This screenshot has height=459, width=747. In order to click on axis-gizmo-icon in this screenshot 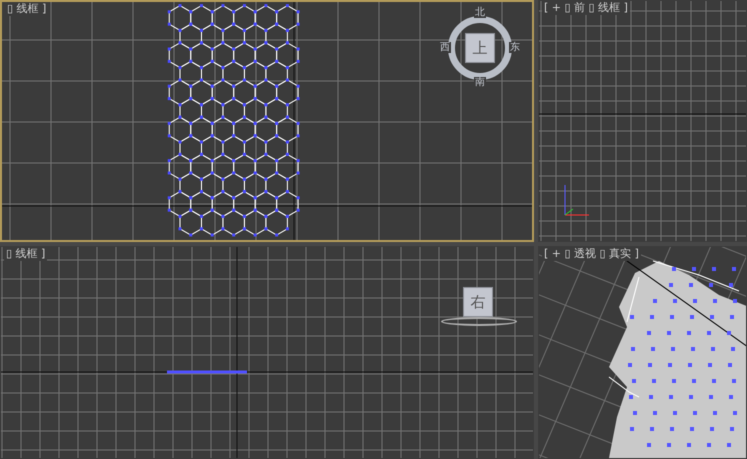, I will do `click(577, 200)`.